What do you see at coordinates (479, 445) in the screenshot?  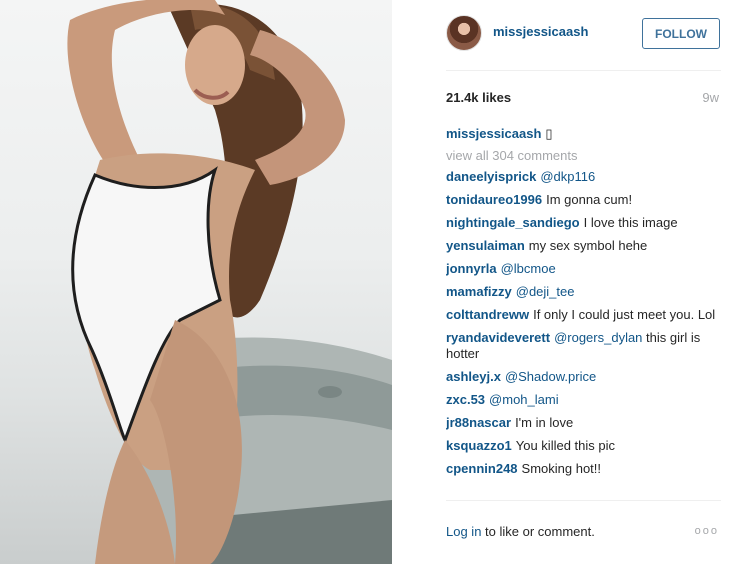 I see `comment-username: ksquazzo1` at bounding box center [479, 445].